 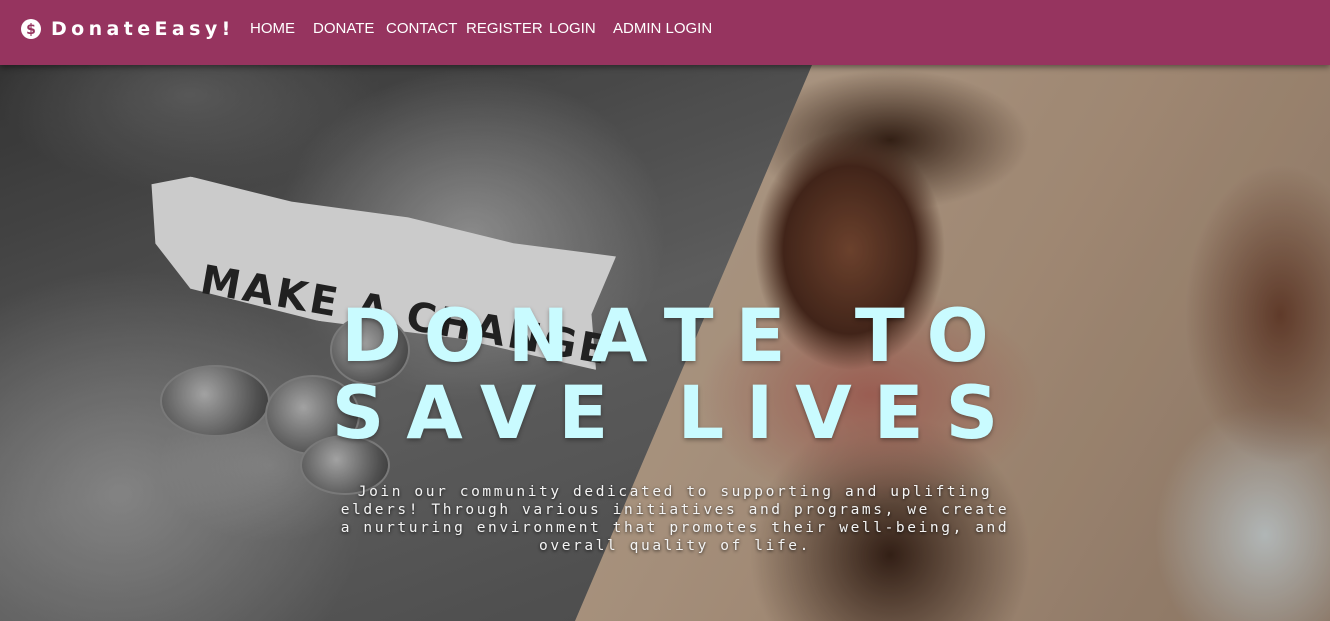 I want to click on hero-title-line2: SAVE LIVES, so click(x=676, y=413).